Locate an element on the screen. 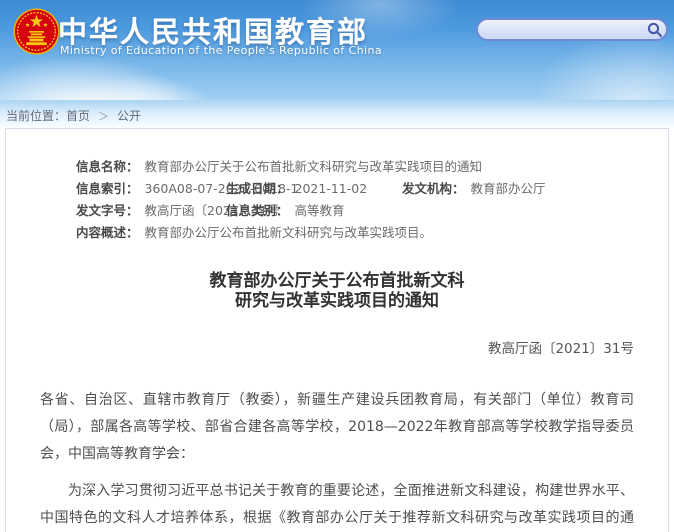  document-title-line2: 研究与改革实践项目的通知 is located at coordinates (337, 301).